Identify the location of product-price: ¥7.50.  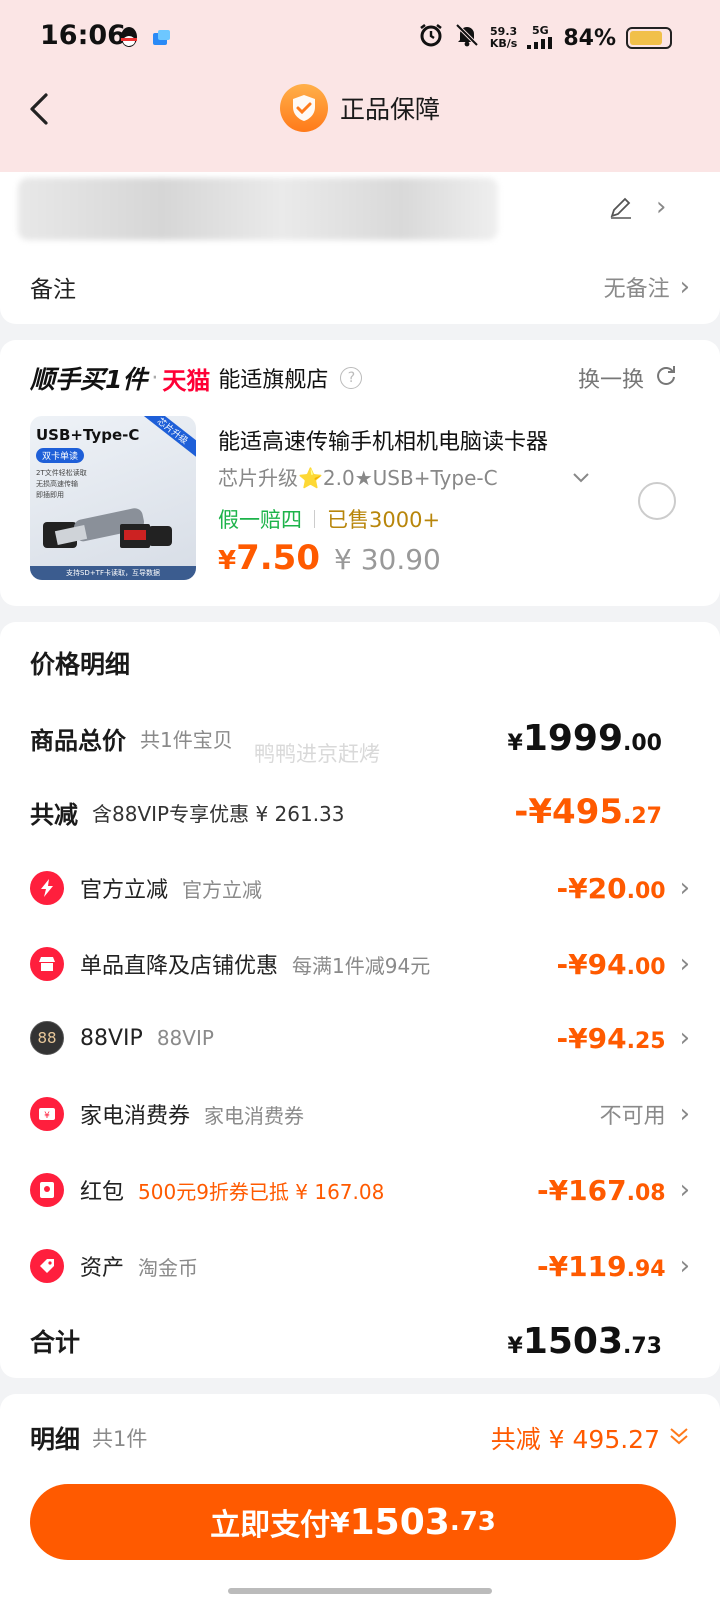
(269, 558).